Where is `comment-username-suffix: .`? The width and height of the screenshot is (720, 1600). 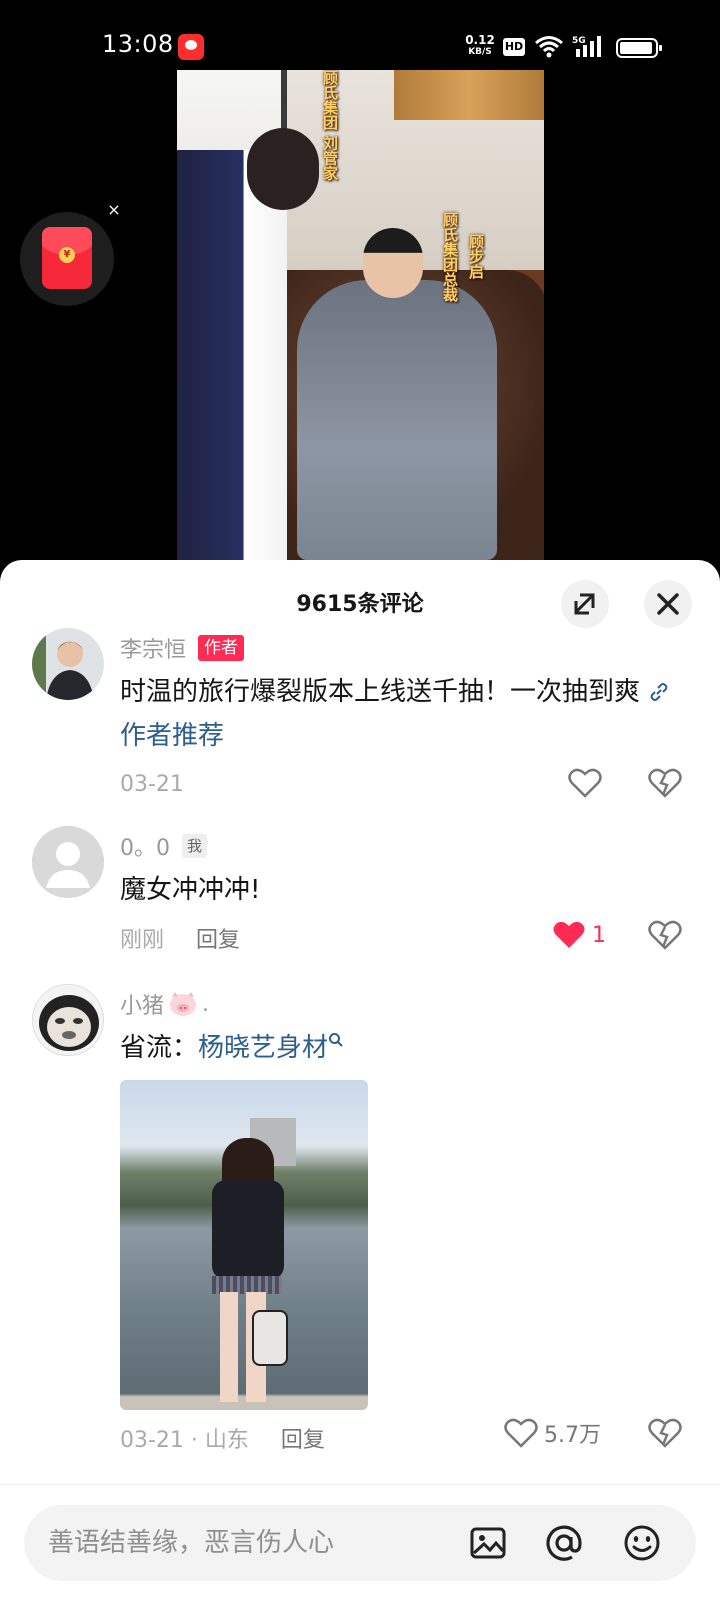
comment-username-suffix: . is located at coordinates (206, 1004).